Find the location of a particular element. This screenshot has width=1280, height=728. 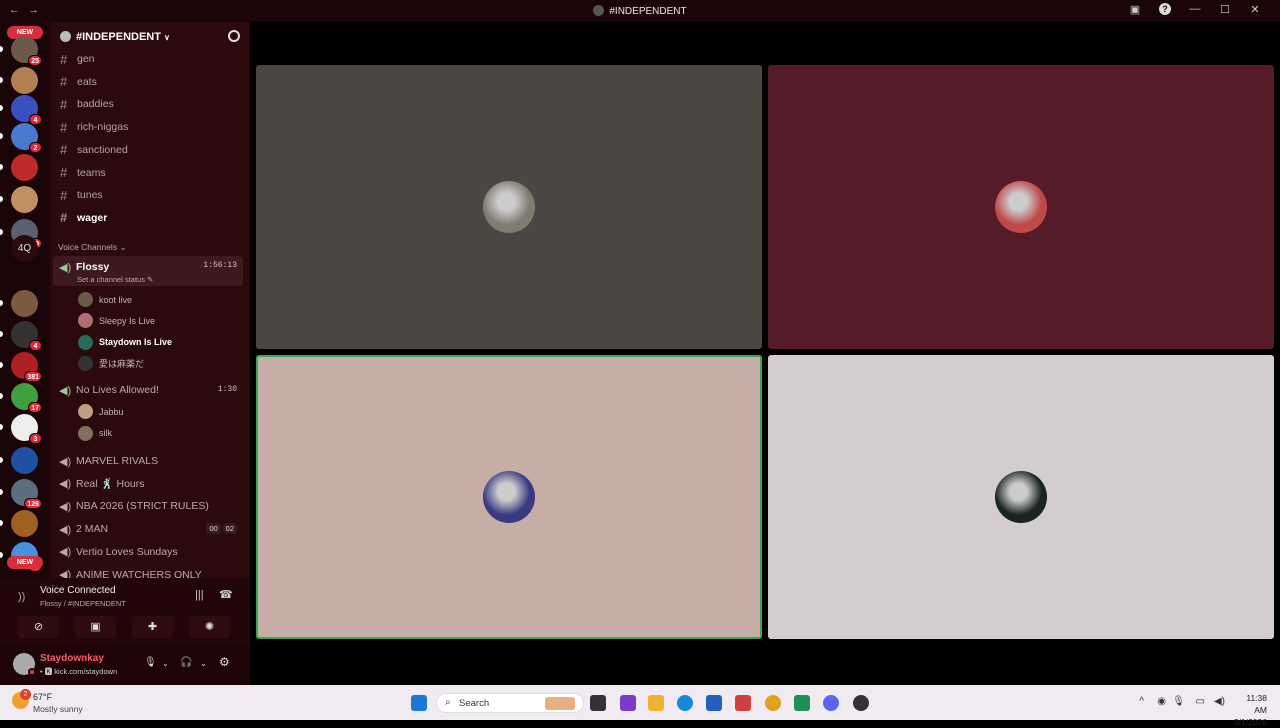

gear-icon: ⚙ is located at coordinates (224, 662).